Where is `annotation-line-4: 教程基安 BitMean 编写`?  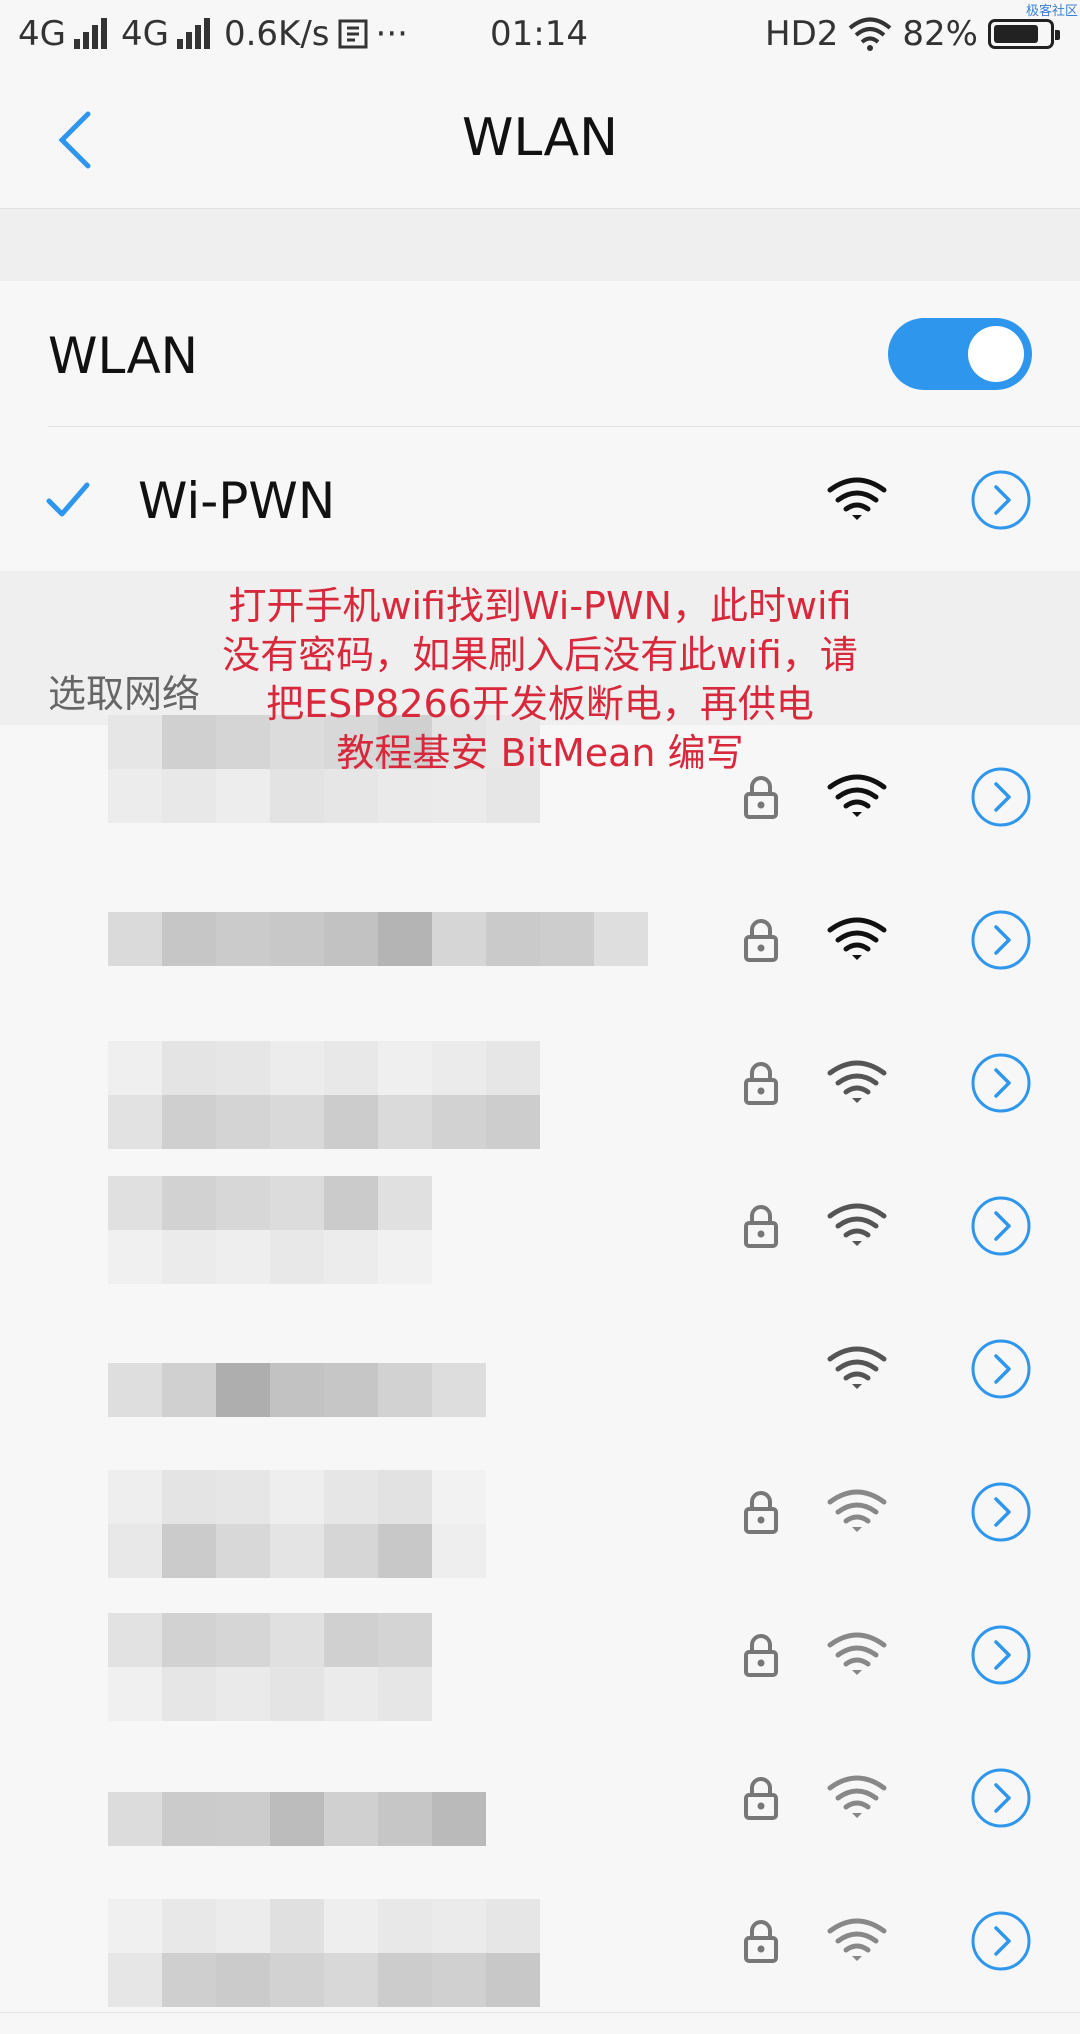 annotation-line-4: 教程基安 BitMean 编写 is located at coordinates (540, 753).